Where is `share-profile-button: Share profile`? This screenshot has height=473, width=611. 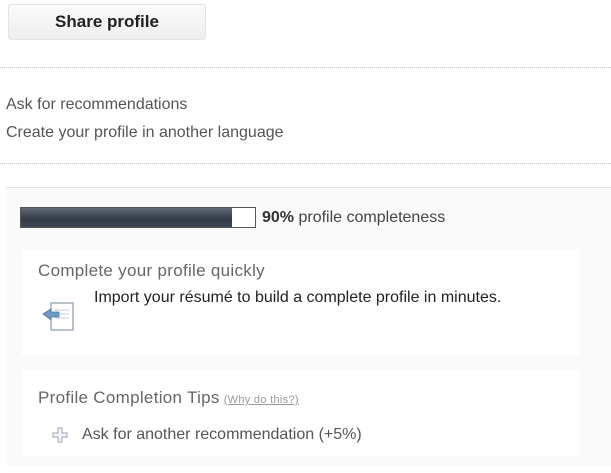
share-profile-button: Share profile is located at coordinates (107, 22).